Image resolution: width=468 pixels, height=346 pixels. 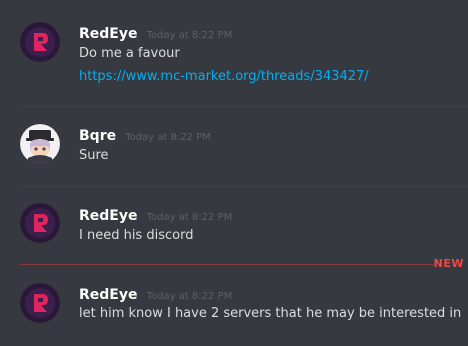 What do you see at coordinates (97, 136) in the screenshot?
I see `username: Bqre` at bounding box center [97, 136].